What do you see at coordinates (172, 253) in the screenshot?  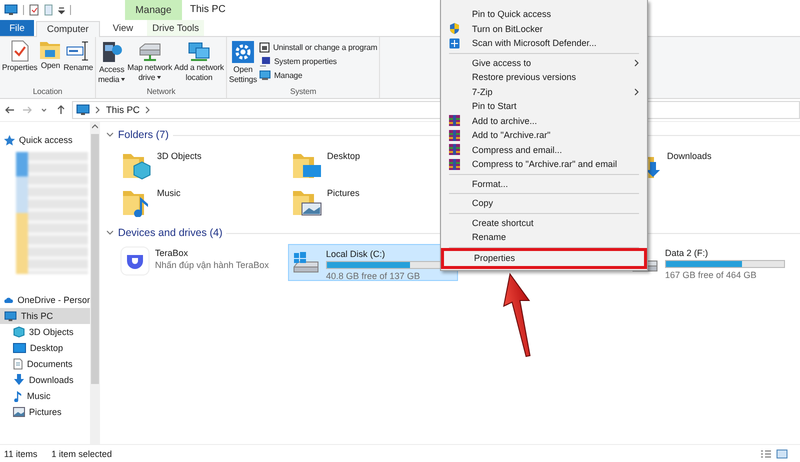 I see `item-name: TeraBox` at bounding box center [172, 253].